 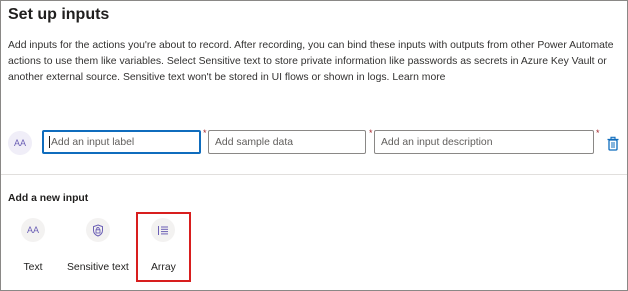 I want to click on sample-data-field: Add sample data, so click(x=287, y=142).